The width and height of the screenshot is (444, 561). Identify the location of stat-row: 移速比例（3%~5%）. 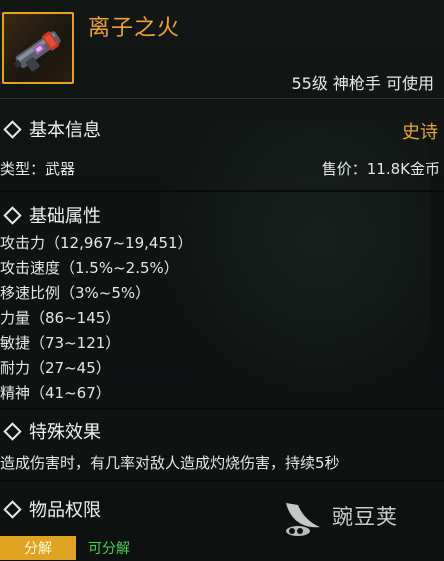
(75, 293).